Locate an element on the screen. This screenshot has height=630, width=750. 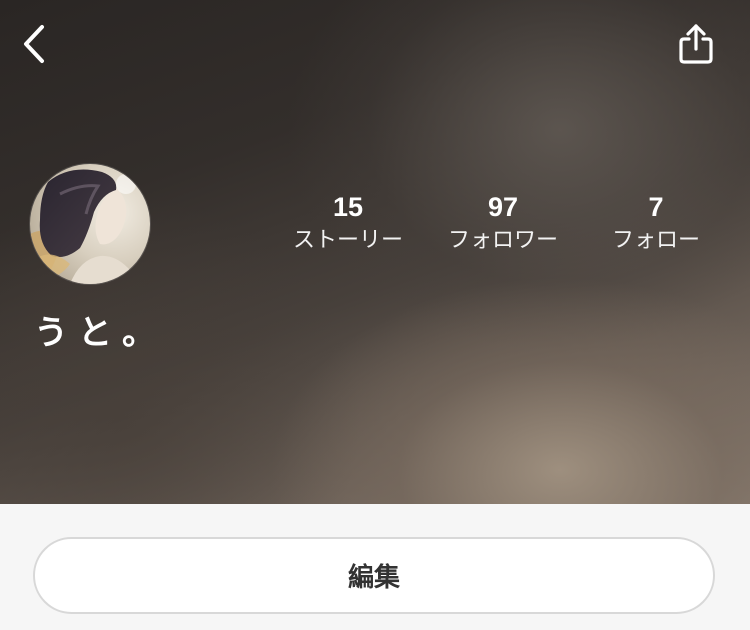
followers-label: フォロワー is located at coordinates (502, 240).